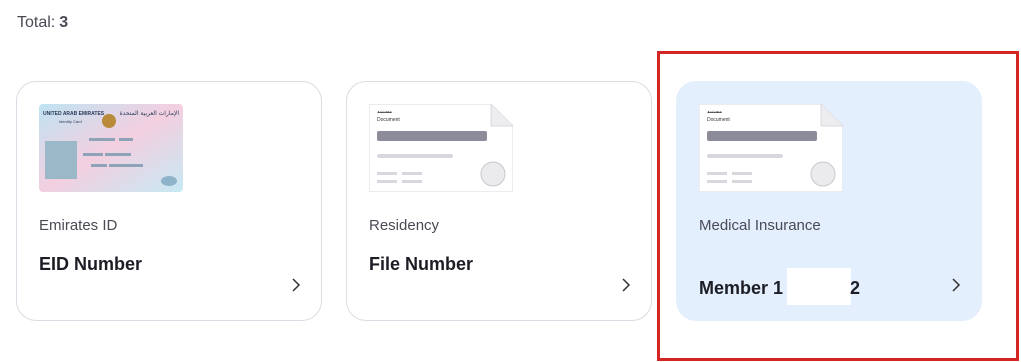 The height and width of the screenshot is (362, 1021). Describe the element at coordinates (91, 264) in the screenshot. I see `card-value: EID Number` at that location.